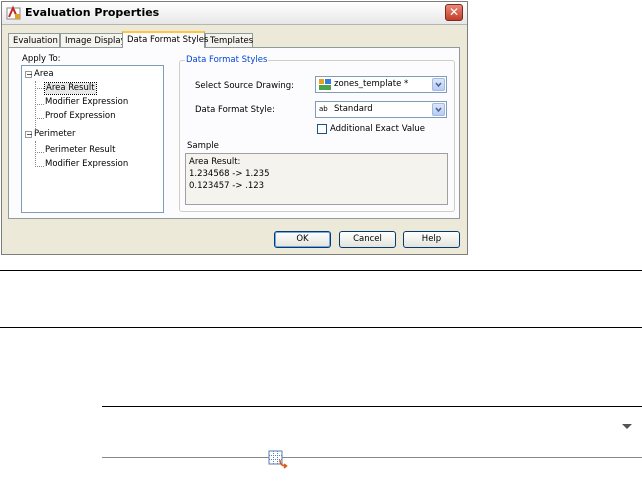  Describe the element at coordinates (80, 150) in the screenshot. I see `tree-item-perimeter-result: Perimeter Result` at that location.